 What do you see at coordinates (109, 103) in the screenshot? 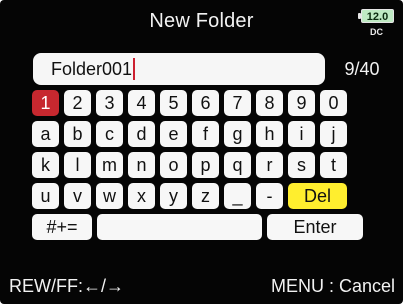
I see `key-3: 3` at bounding box center [109, 103].